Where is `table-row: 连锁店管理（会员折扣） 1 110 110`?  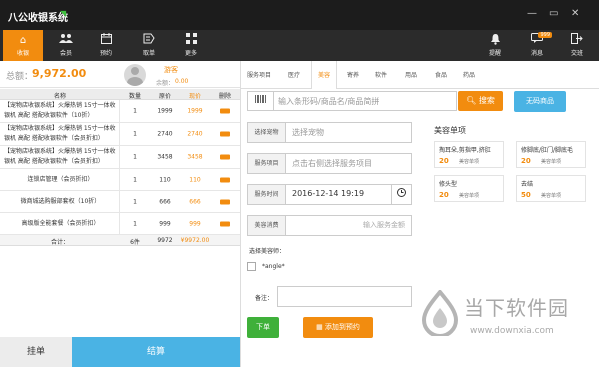
table-row: 连锁店管理（会员折扣） 1 110 110 is located at coordinates (120, 180).